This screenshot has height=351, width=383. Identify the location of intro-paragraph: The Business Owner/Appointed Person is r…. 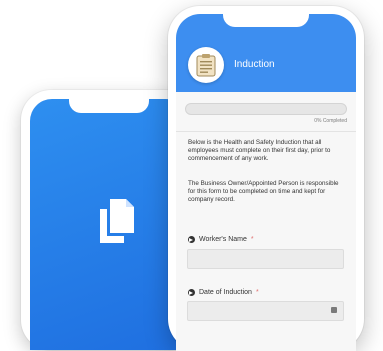
(263, 191).